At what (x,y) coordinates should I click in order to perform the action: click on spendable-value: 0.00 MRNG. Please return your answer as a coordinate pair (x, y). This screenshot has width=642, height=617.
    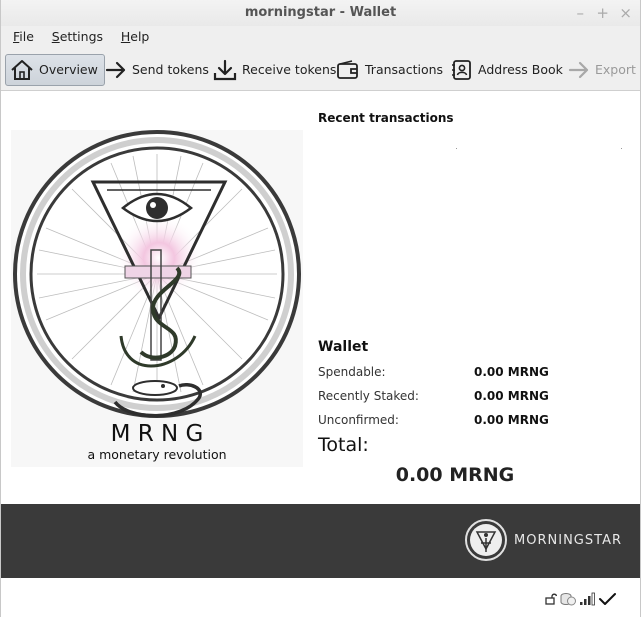
    Looking at the image, I should click on (511, 372).